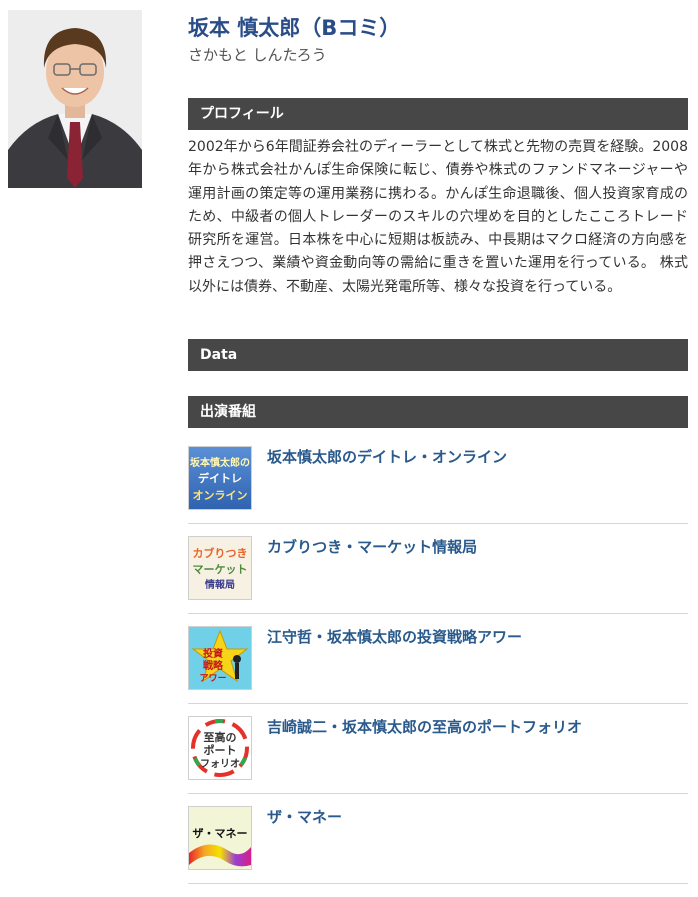 The image size is (698, 897). What do you see at coordinates (220, 764) in the screenshot?
I see `thumbnail-label: フォリオ` at bounding box center [220, 764].